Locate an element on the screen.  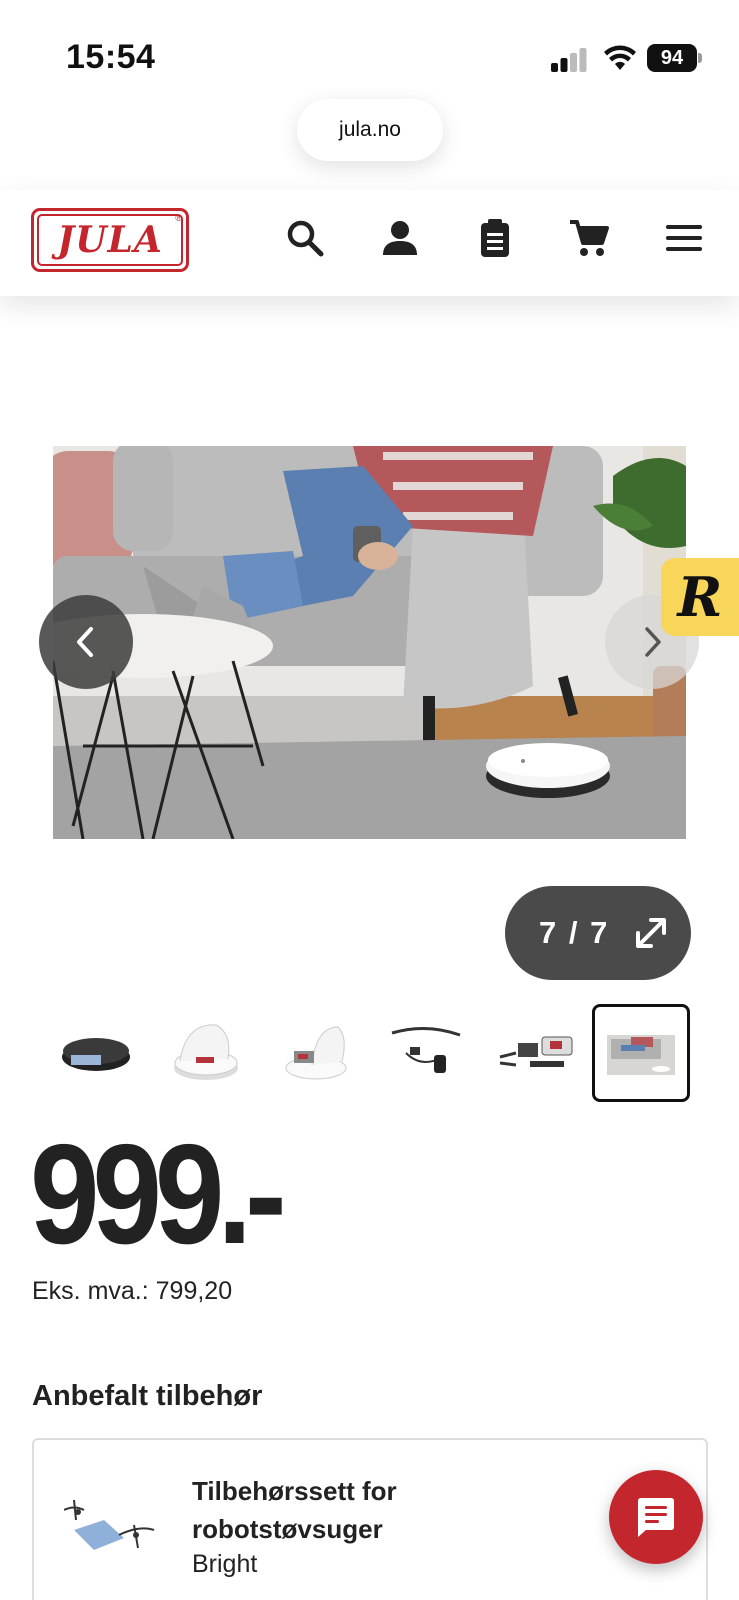
url-bar: jula.no is located at coordinates (370, 130).